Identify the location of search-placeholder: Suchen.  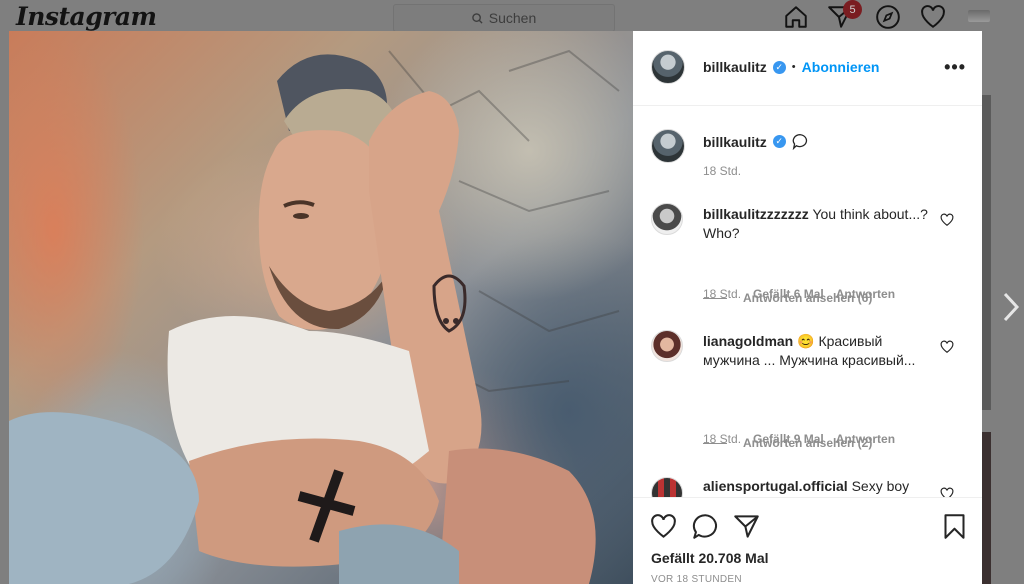
(512, 18).